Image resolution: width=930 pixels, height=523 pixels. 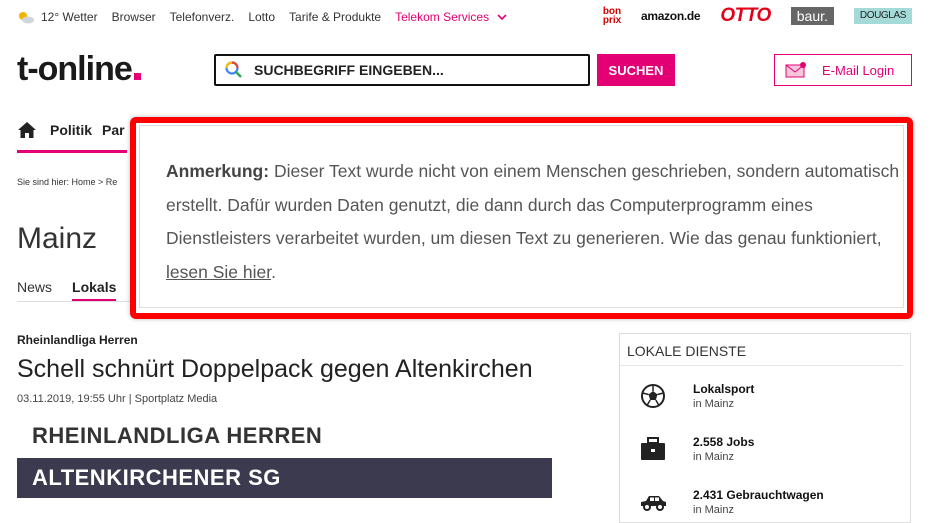 What do you see at coordinates (653, 448) in the screenshot?
I see `briefcase-icon` at bounding box center [653, 448].